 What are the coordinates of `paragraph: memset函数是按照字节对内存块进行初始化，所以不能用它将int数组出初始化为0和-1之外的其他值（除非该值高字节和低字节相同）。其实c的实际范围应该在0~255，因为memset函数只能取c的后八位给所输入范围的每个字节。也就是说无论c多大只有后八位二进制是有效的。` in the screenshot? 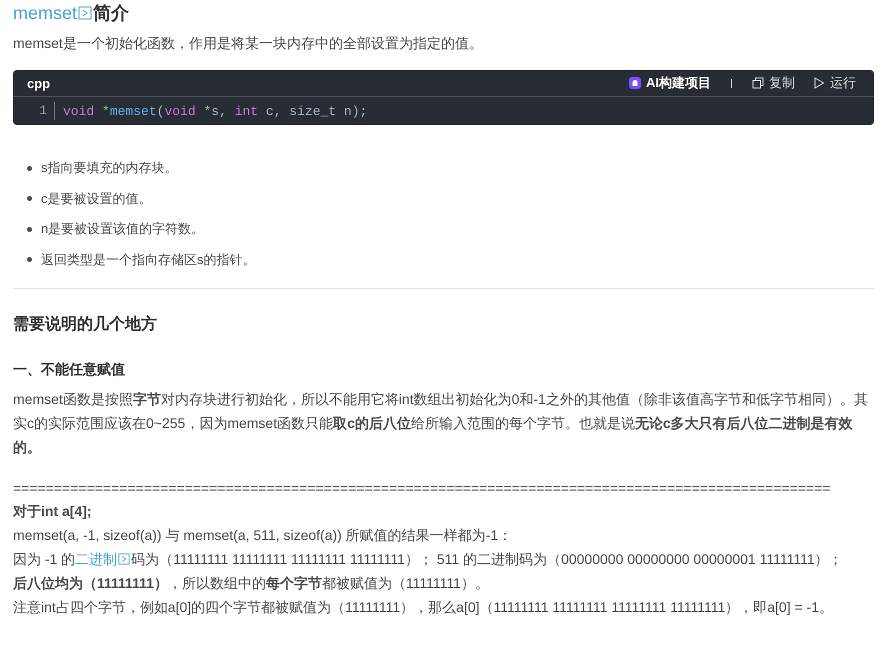 It's located at (440, 423).